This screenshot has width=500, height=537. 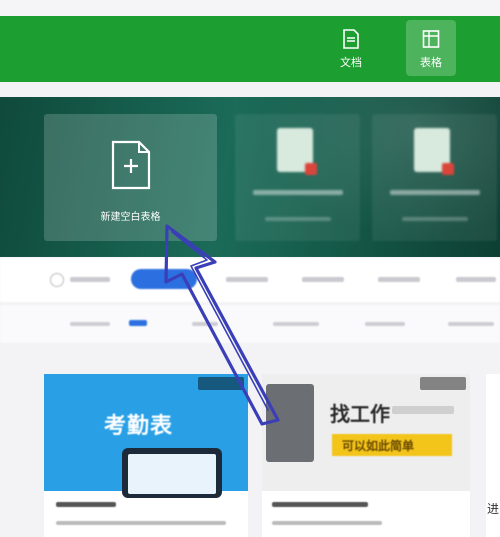 What do you see at coordinates (90, 279) in the screenshot?
I see `filter-placeholder` at bounding box center [90, 279].